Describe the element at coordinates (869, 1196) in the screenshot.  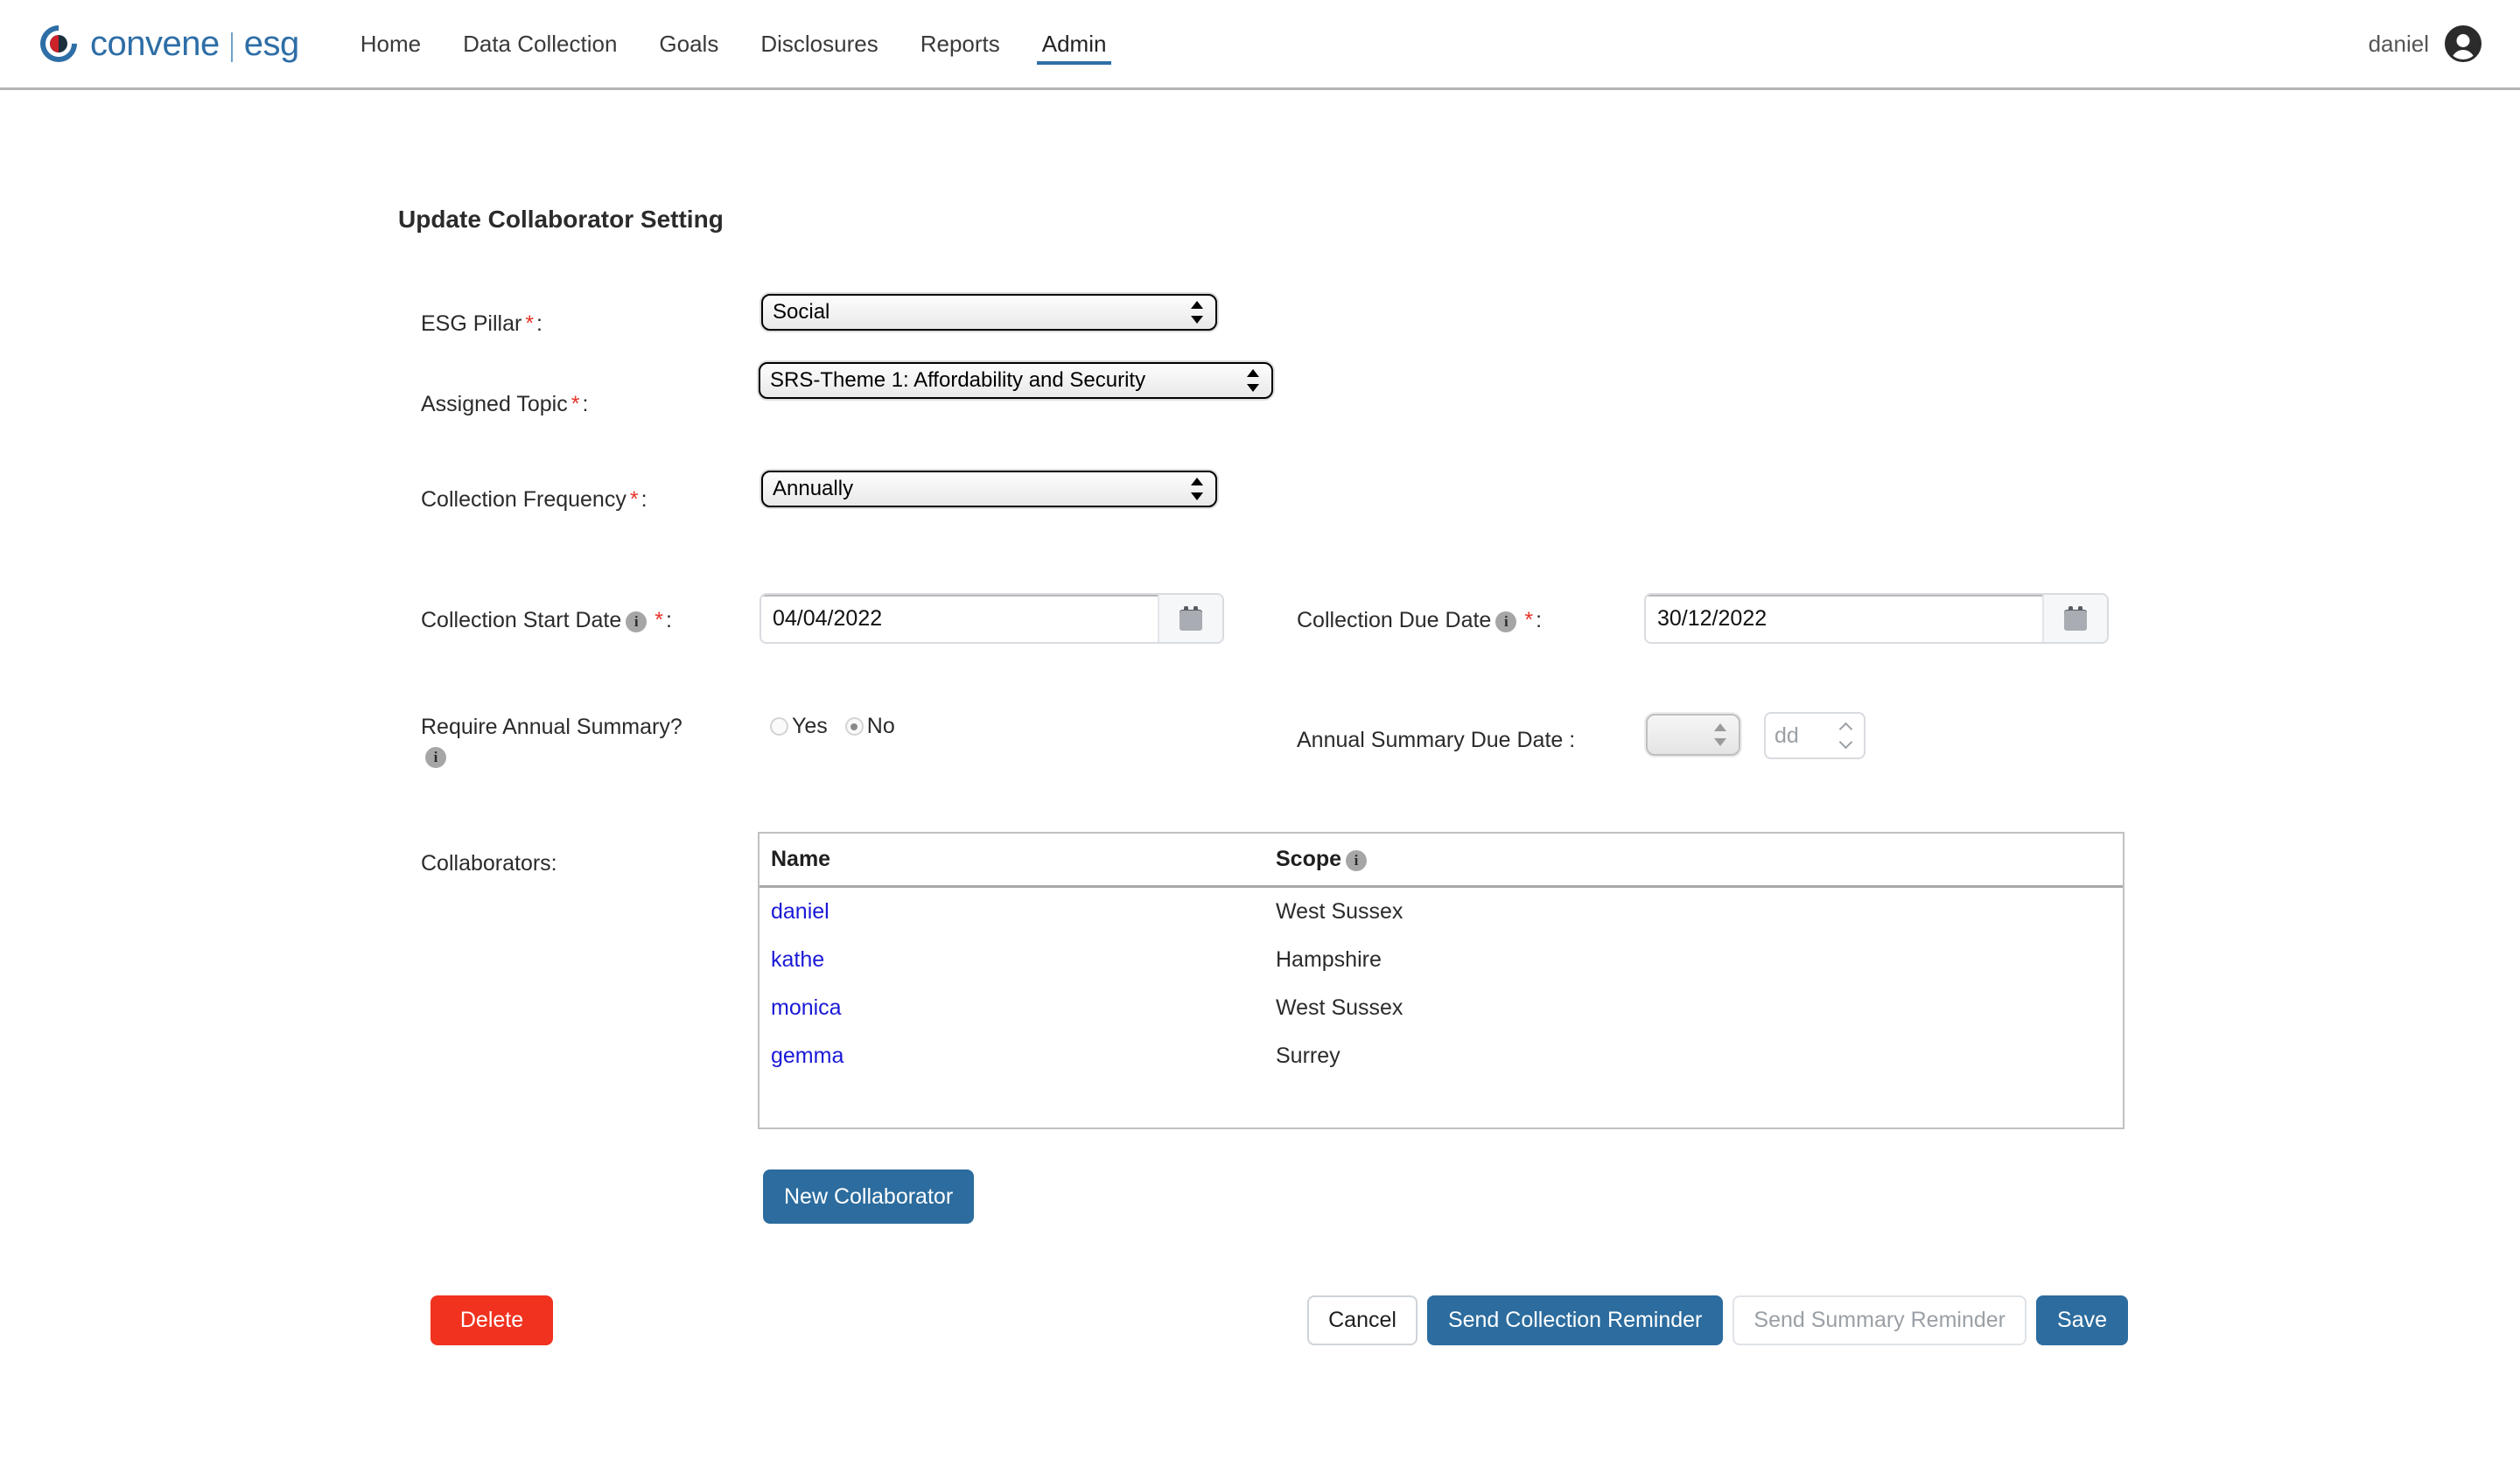
I see `new-collaborator-button: New Collaborator` at that location.